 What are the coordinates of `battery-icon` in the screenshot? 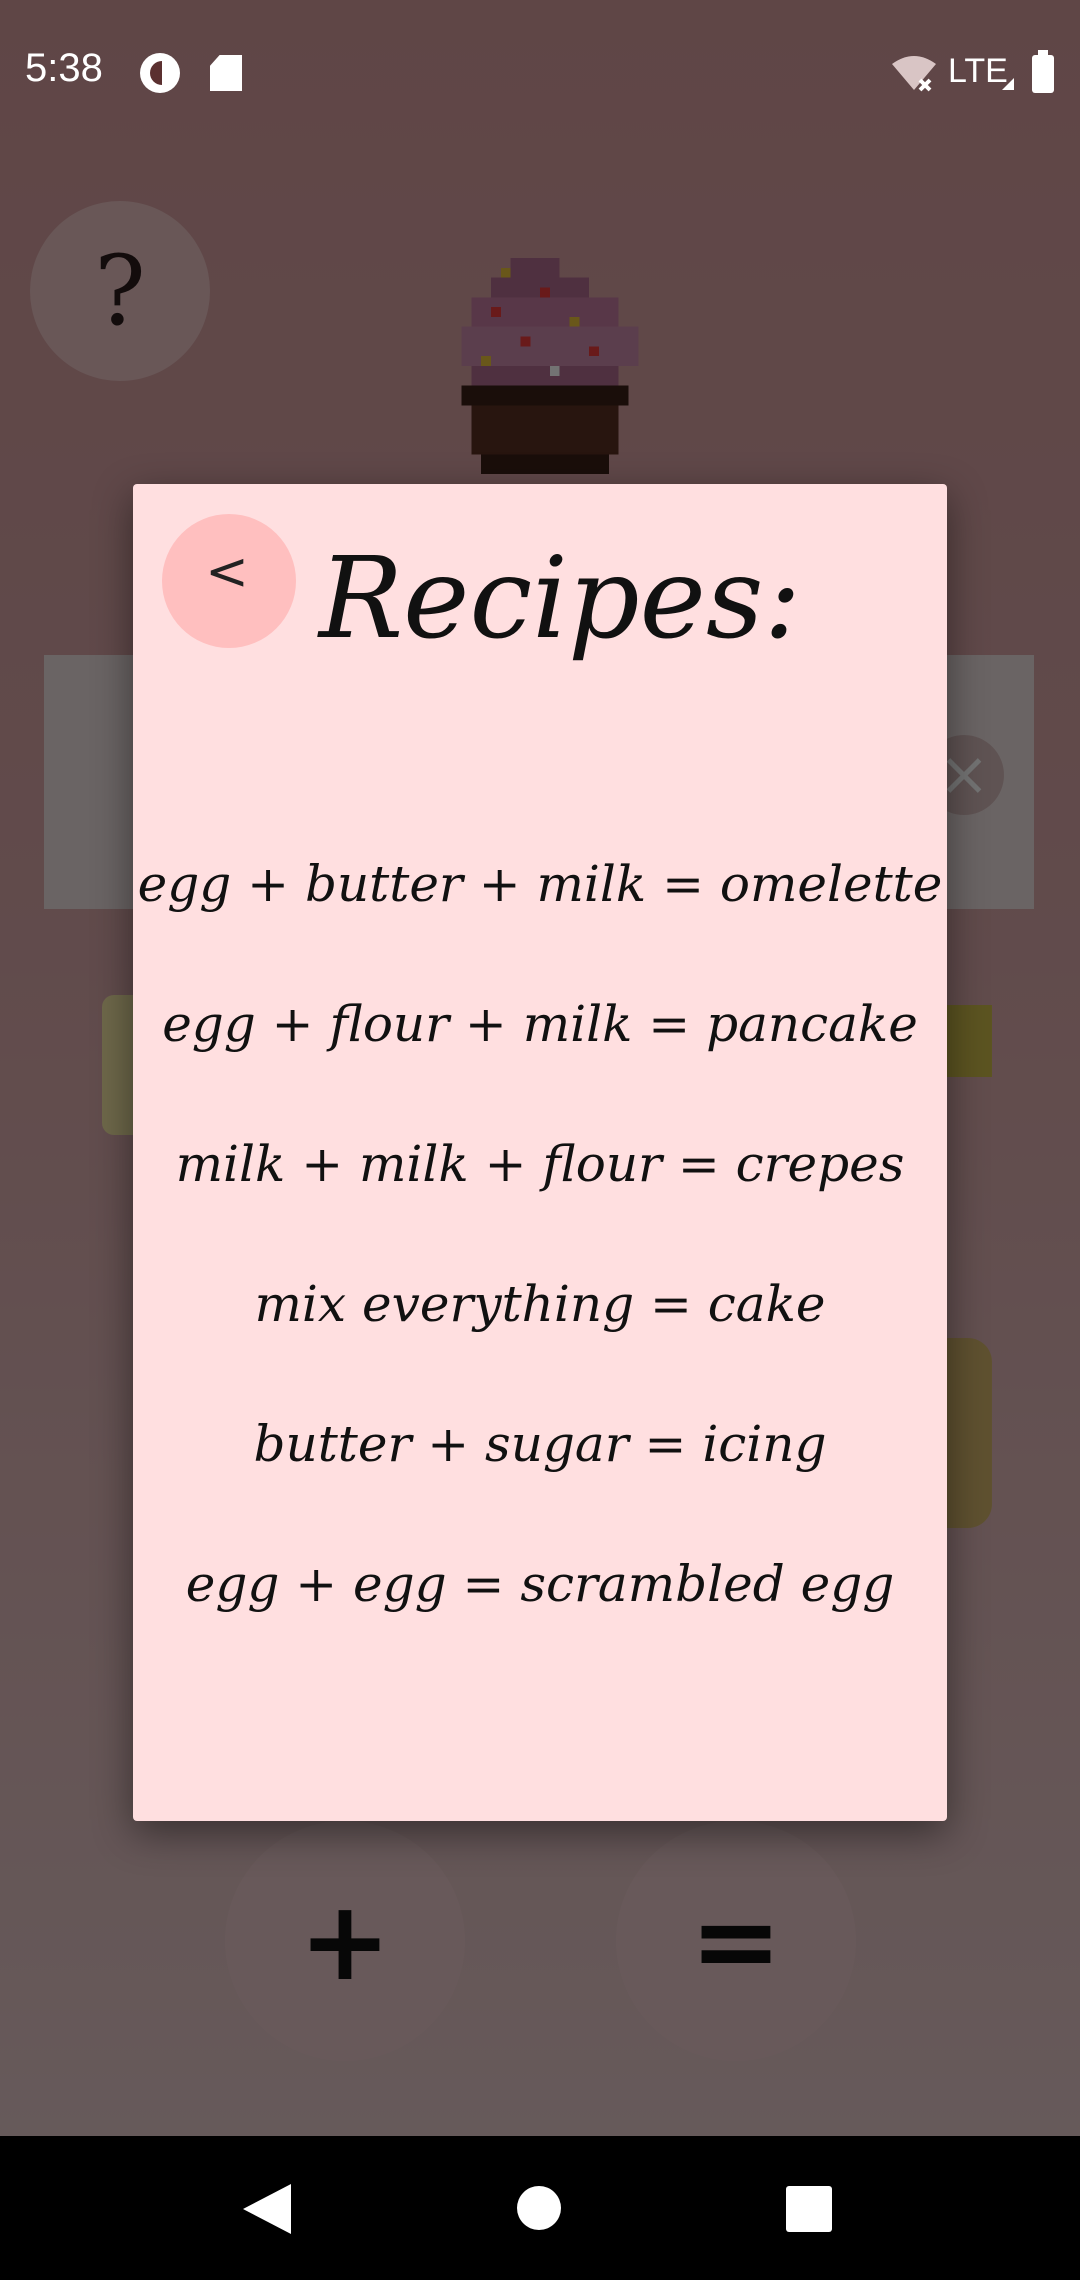 It's located at (1043, 71).